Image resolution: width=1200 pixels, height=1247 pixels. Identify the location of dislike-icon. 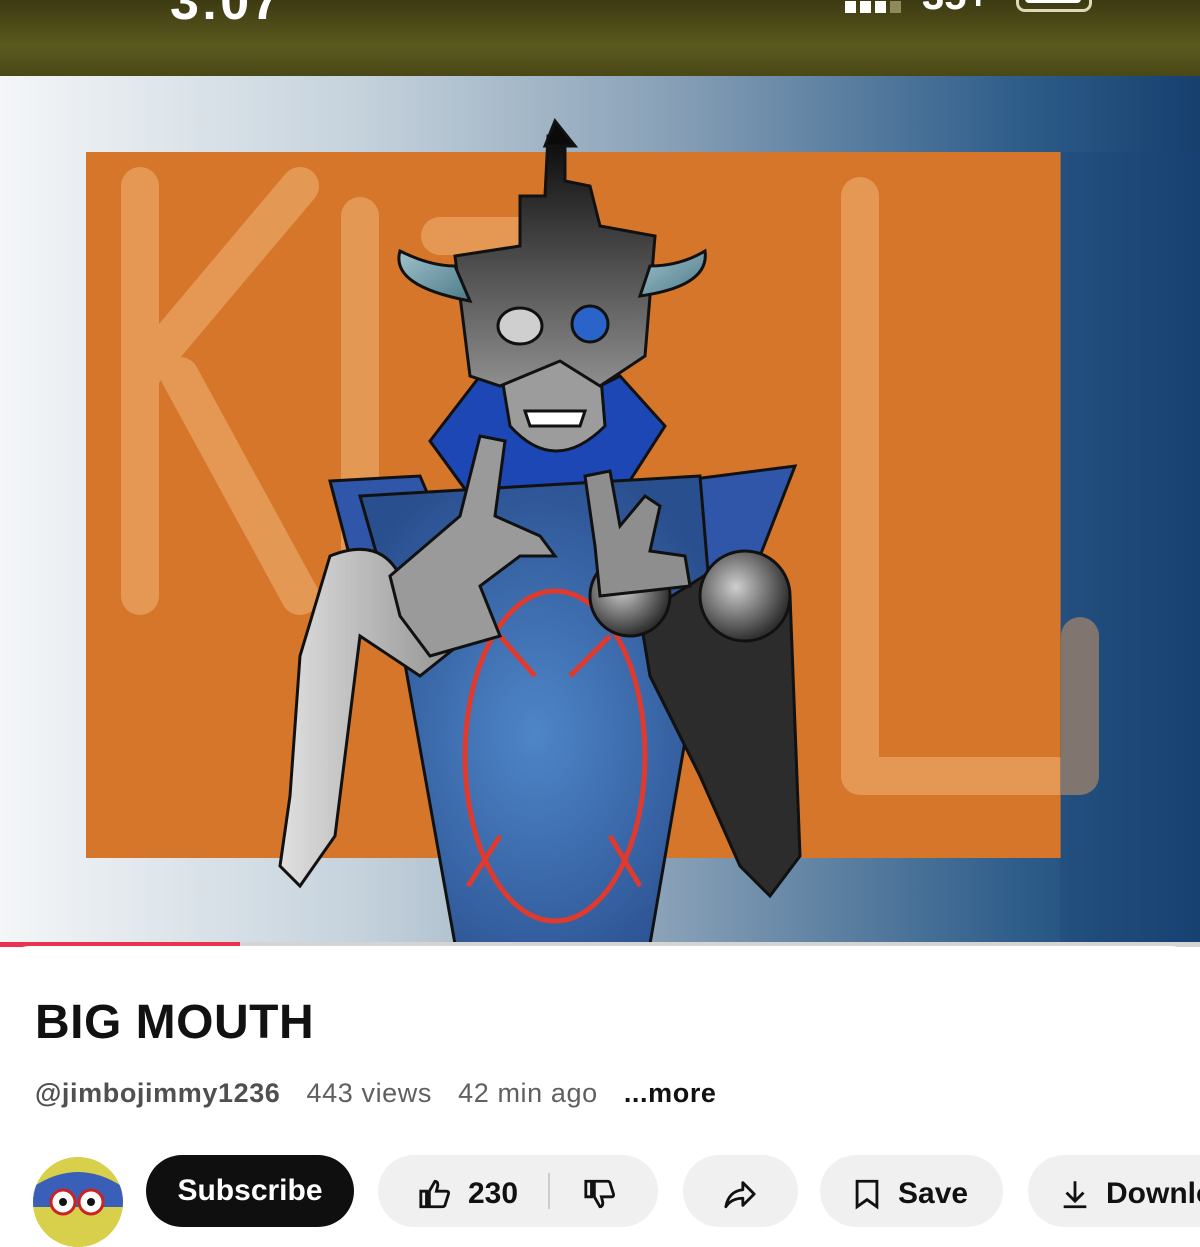
(600, 1194).